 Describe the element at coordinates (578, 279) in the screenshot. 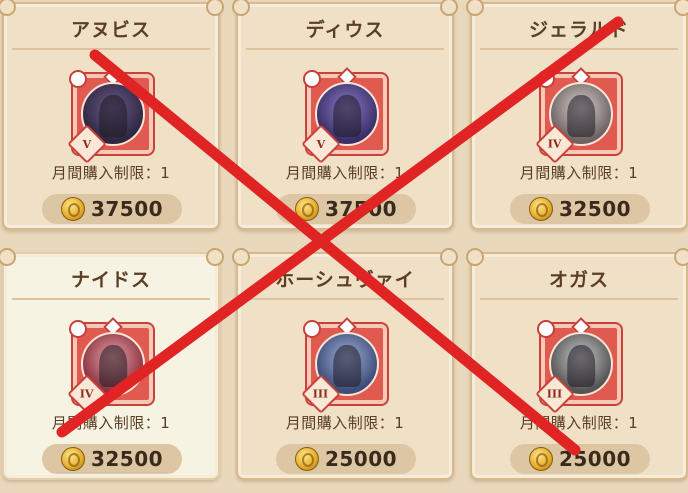

I see `card-title: オガス` at that location.